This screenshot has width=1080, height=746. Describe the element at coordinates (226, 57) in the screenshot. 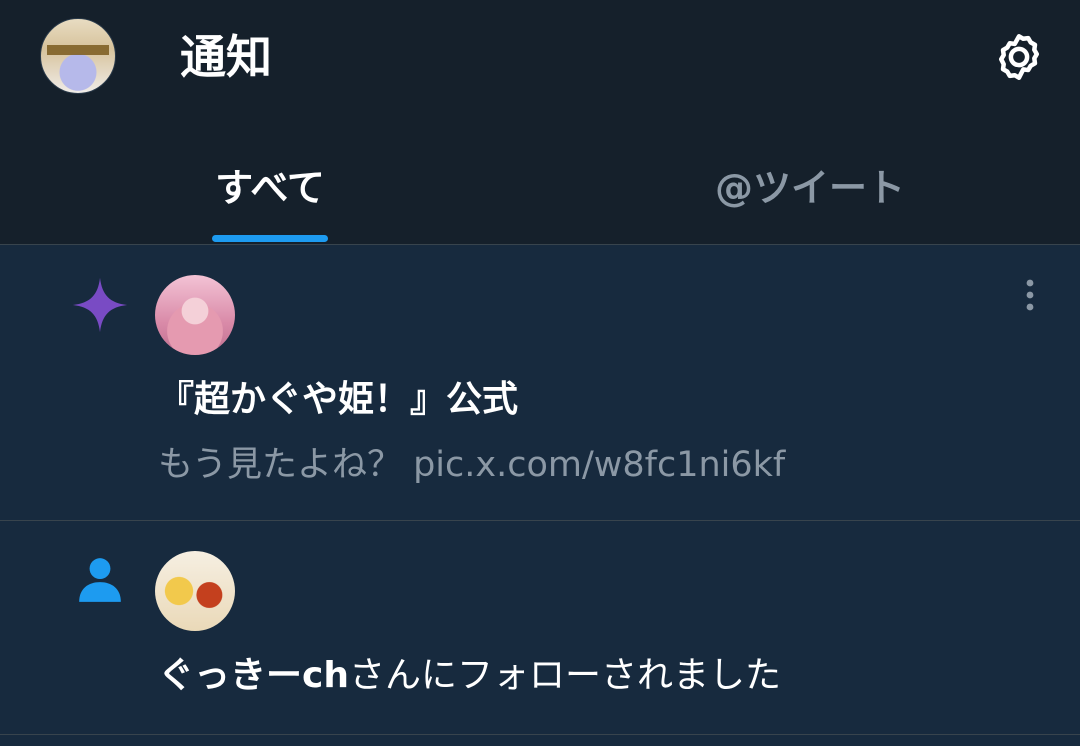

I see `page-title: 通知` at that location.